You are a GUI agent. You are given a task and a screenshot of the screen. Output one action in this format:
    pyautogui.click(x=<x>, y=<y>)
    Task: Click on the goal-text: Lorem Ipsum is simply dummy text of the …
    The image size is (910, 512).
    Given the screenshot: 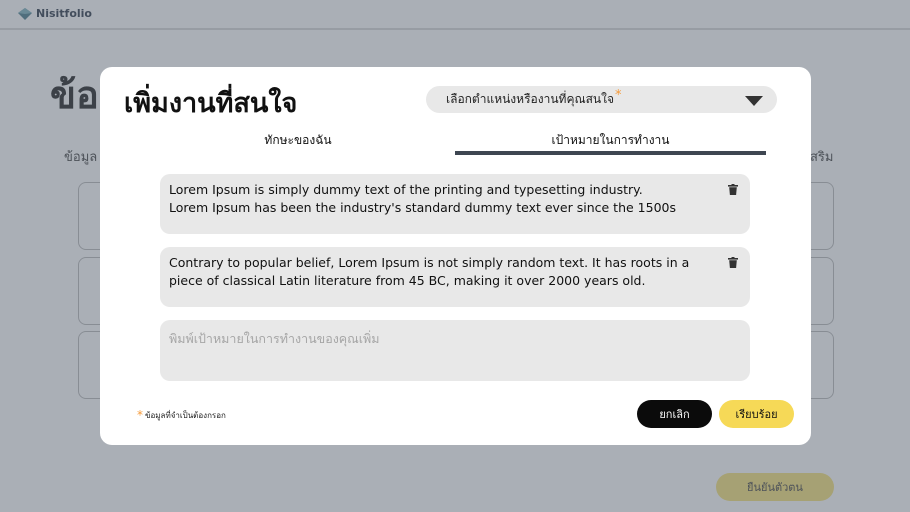 What is the action you would take?
    pyautogui.click(x=422, y=198)
    